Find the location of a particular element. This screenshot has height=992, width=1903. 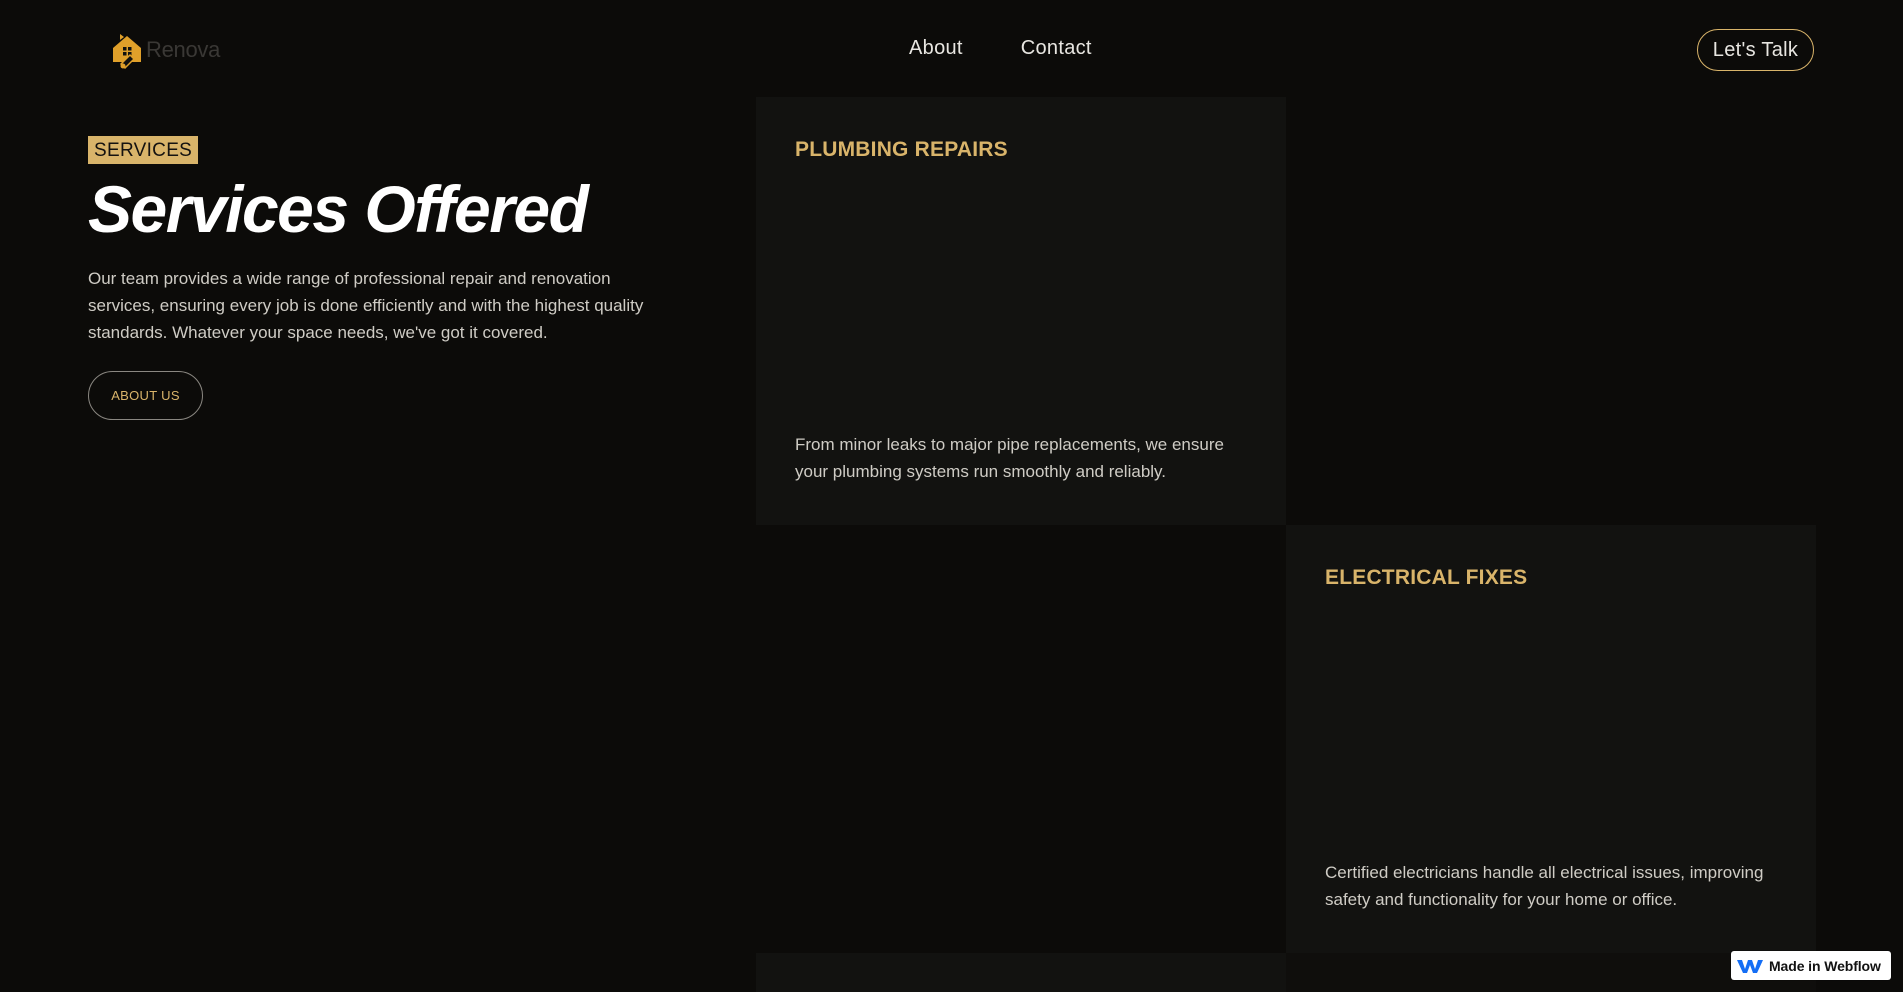

nav-link-about: About is located at coordinates (936, 48).